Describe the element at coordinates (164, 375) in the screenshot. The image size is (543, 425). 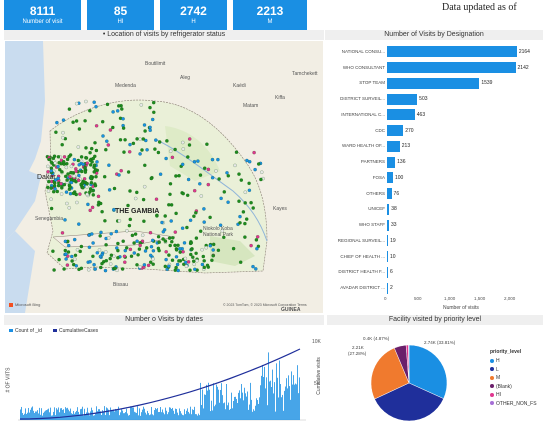
I see `dates-chart` at that location.